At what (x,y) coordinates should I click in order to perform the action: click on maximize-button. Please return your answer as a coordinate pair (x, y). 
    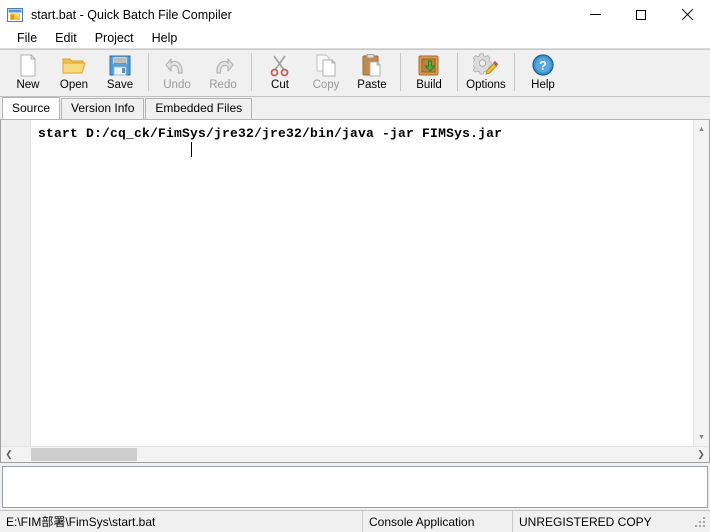
    Looking at the image, I should click on (641, 14).